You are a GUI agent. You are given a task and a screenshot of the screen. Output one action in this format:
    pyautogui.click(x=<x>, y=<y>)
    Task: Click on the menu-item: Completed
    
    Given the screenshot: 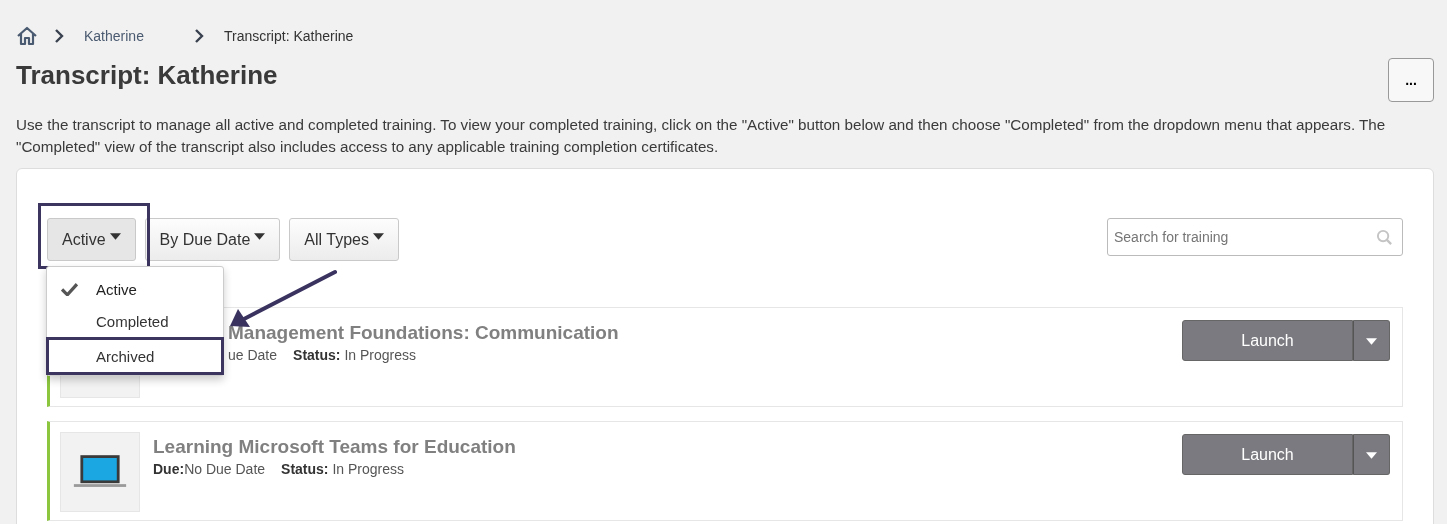 What is the action you would take?
    pyautogui.click(x=135, y=321)
    